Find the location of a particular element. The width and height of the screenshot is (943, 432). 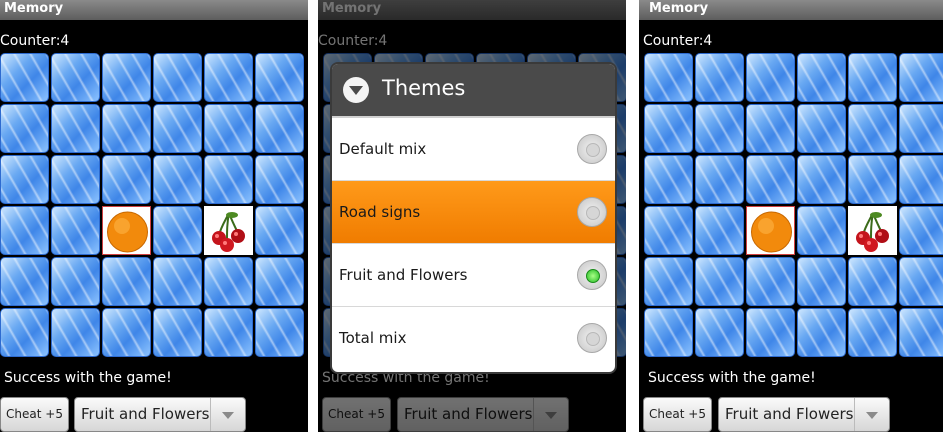

theme-option-default-mix: Default mix is located at coordinates (473, 149).